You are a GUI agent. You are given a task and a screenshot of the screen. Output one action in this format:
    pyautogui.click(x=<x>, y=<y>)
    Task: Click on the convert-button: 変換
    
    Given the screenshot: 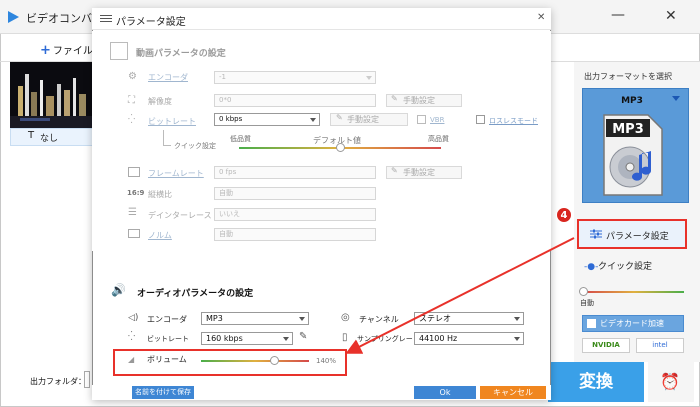 What is the action you would take?
    pyautogui.click(x=596, y=382)
    